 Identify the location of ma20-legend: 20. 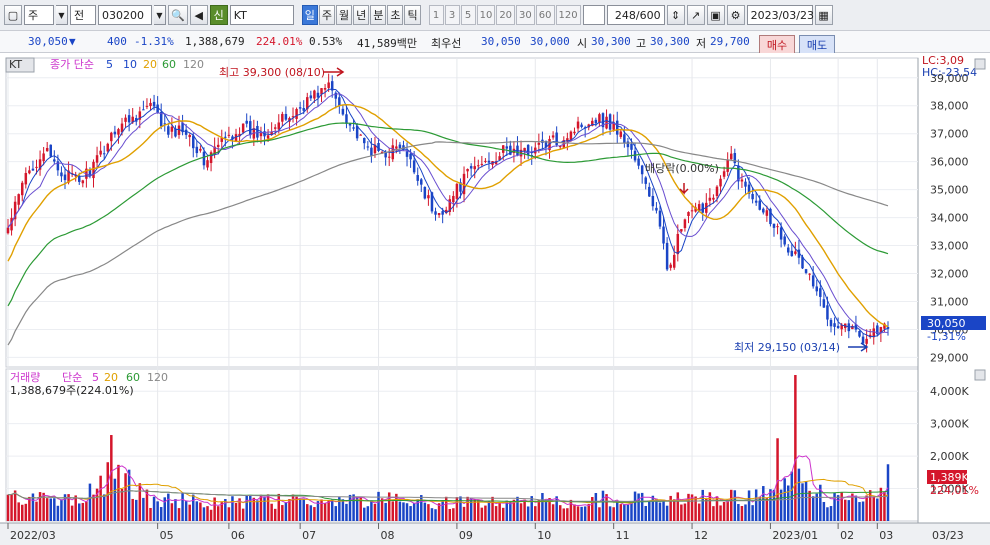
(150, 64).